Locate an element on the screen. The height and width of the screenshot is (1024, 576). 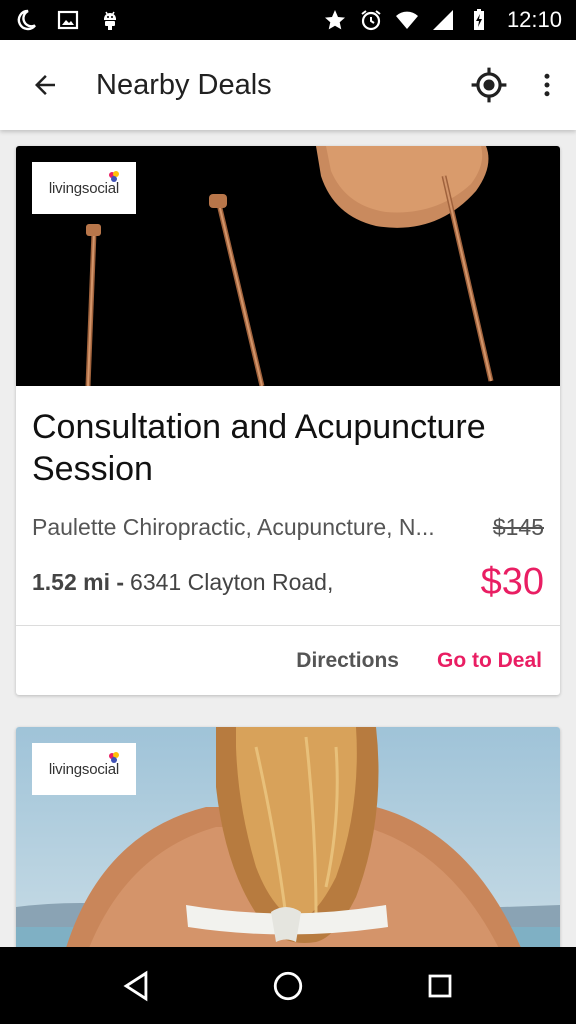
android-icon is located at coordinates (110, 20).